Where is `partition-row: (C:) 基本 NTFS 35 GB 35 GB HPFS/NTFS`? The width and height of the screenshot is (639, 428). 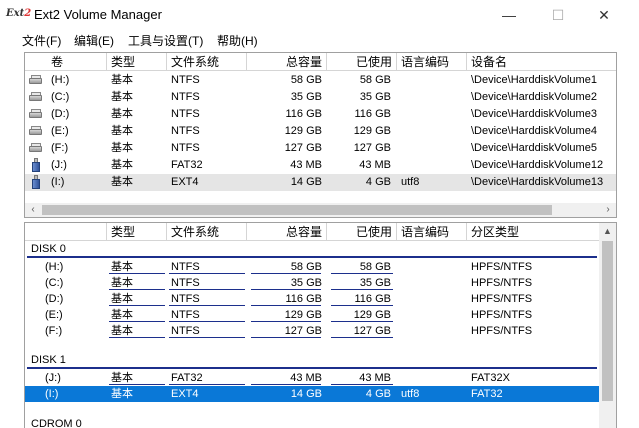
partition-row: (C:) 基本 NTFS 35 GB 35 GB HPFS/NTFS is located at coordinates (312, 283).